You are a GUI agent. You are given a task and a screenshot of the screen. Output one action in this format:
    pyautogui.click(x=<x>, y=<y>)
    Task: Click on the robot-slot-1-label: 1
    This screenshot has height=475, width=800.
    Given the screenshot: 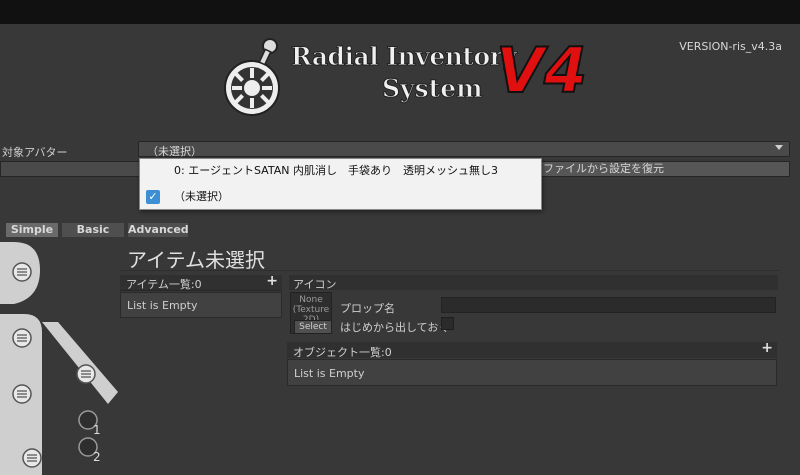 What is the action you would take?
    pyautogui.click(x=97, y=430)
    